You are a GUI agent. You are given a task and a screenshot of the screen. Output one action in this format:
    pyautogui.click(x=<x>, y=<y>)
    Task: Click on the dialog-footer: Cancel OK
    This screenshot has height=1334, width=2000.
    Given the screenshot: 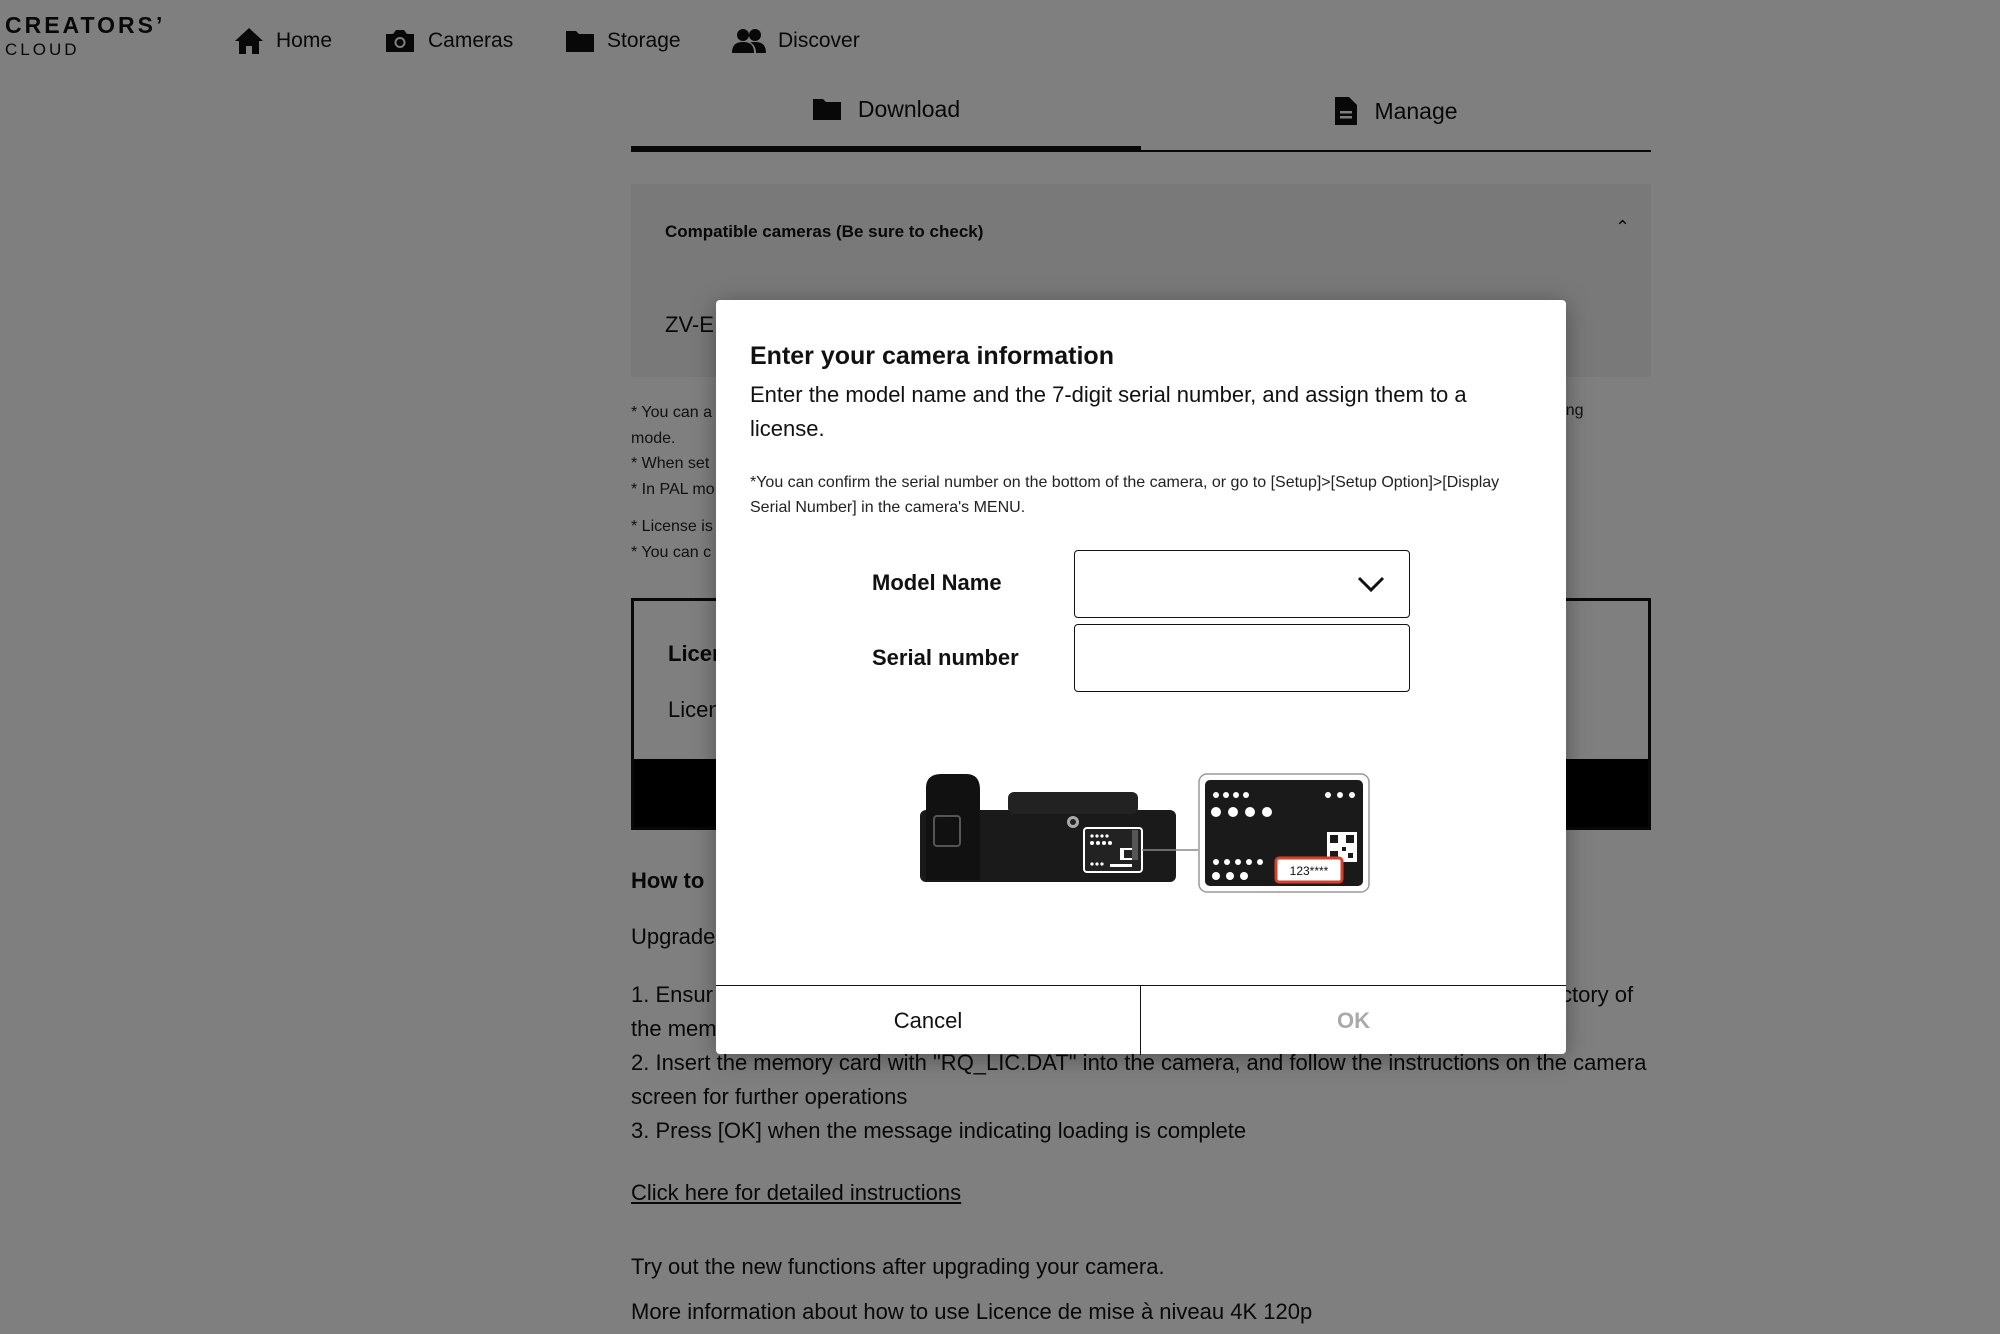 What is the action you would take?
    pyautogui.click(x=1141, y=1020)
    